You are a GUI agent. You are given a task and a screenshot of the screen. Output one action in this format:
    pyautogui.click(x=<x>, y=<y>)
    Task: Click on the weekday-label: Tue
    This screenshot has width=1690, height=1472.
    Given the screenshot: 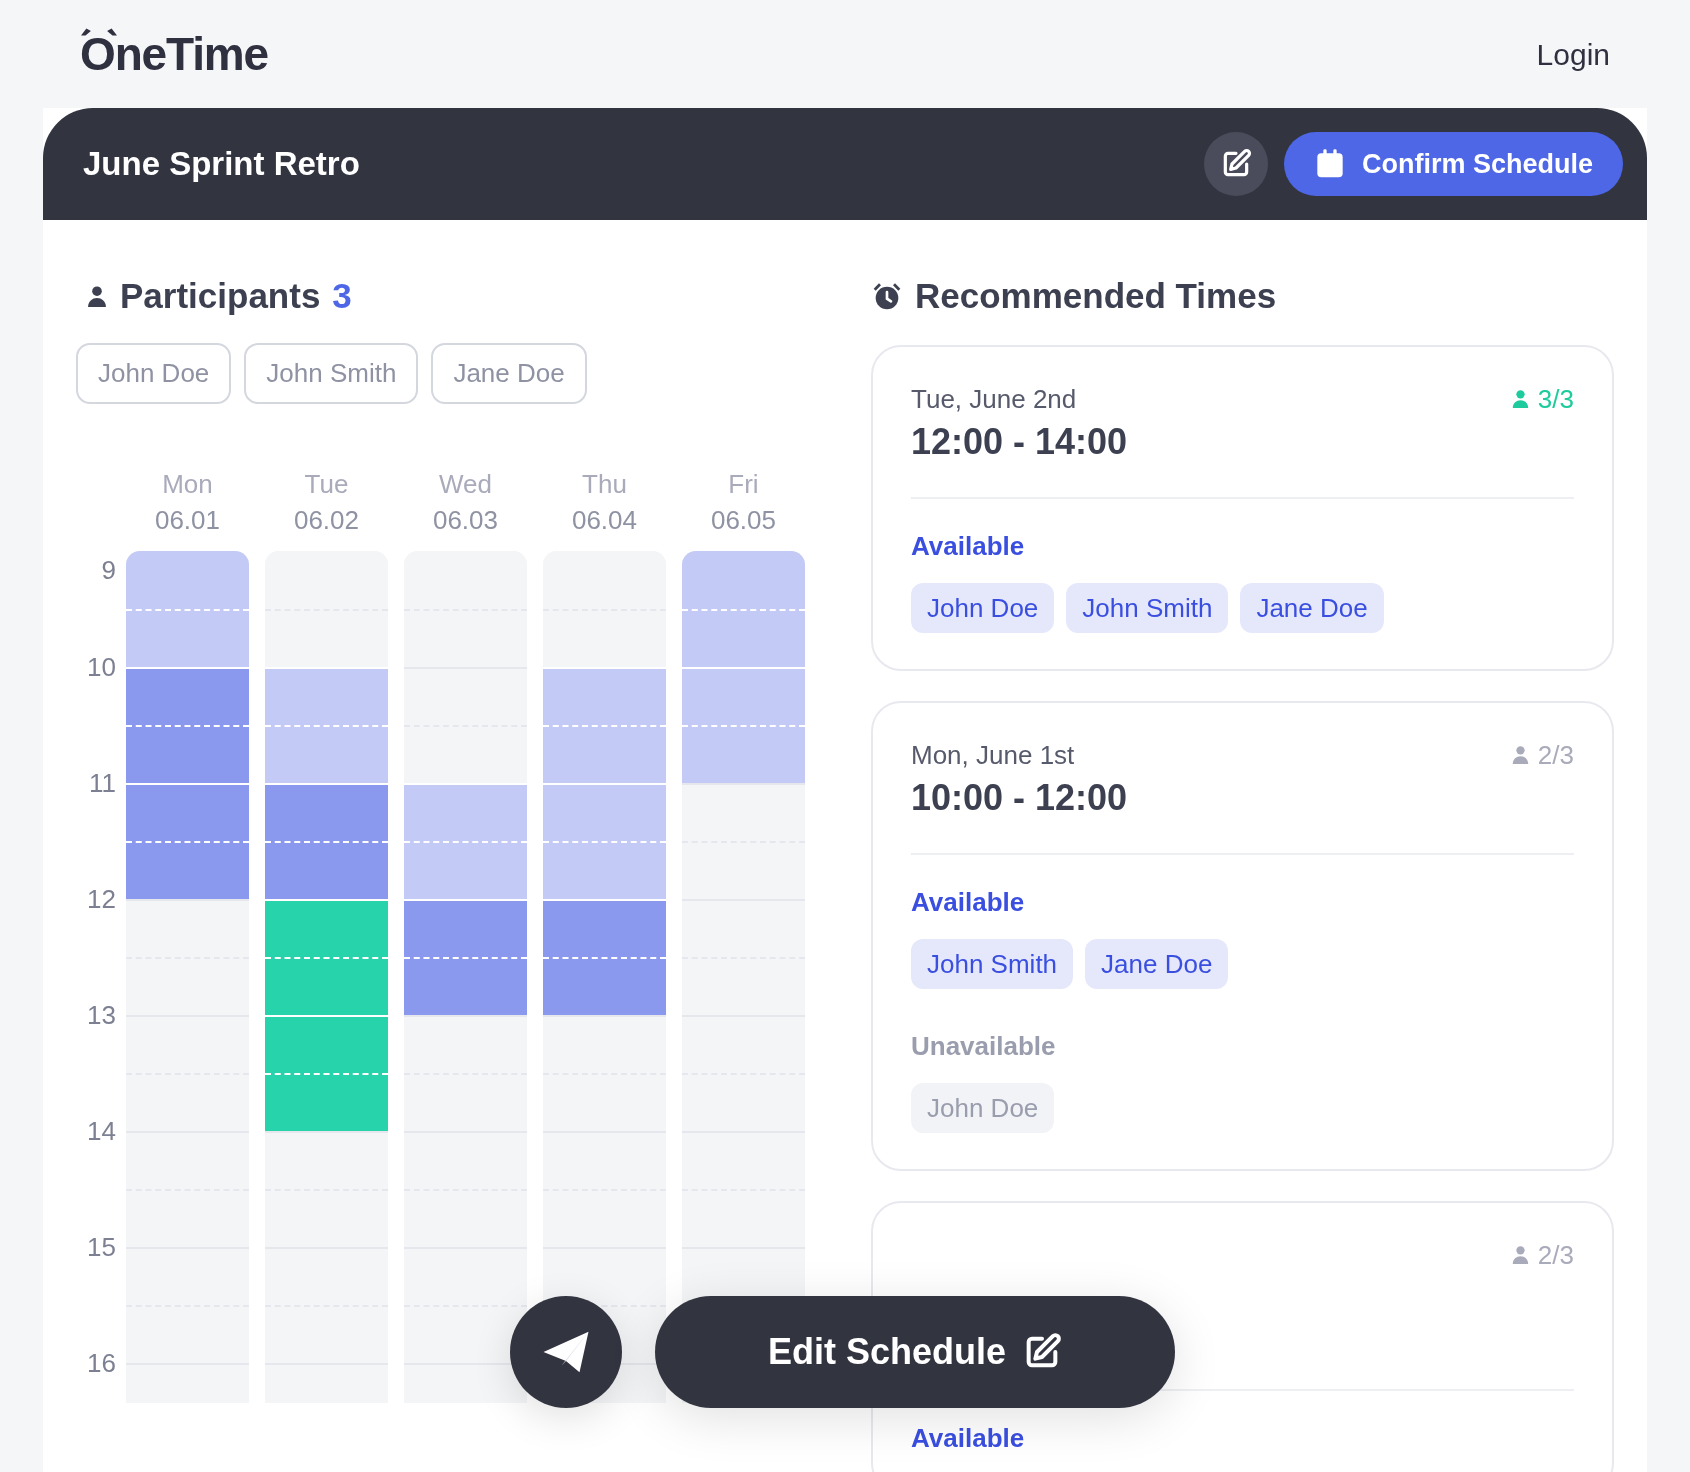 What is the action you would take?
    pyautogui.click(x=326, y=484)
    